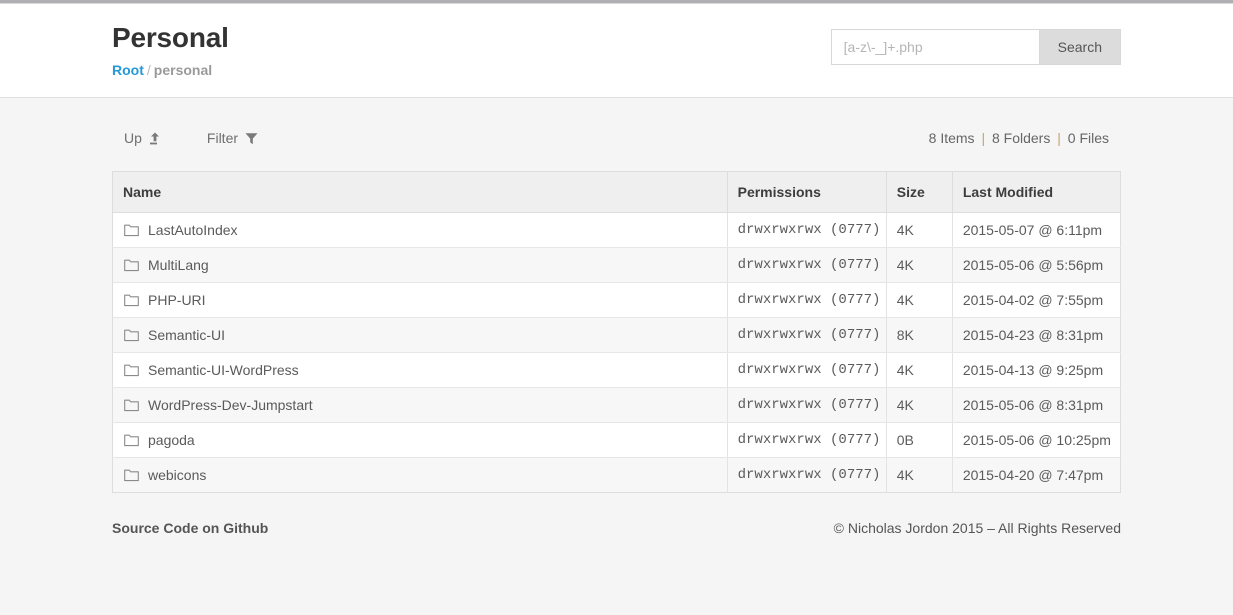 The image size is (1233, 615). What do you see at coordinates (193, 230) in the screenshot?
I see `file-name-link: LastAutoIndex` at bounding box center [193, 230].